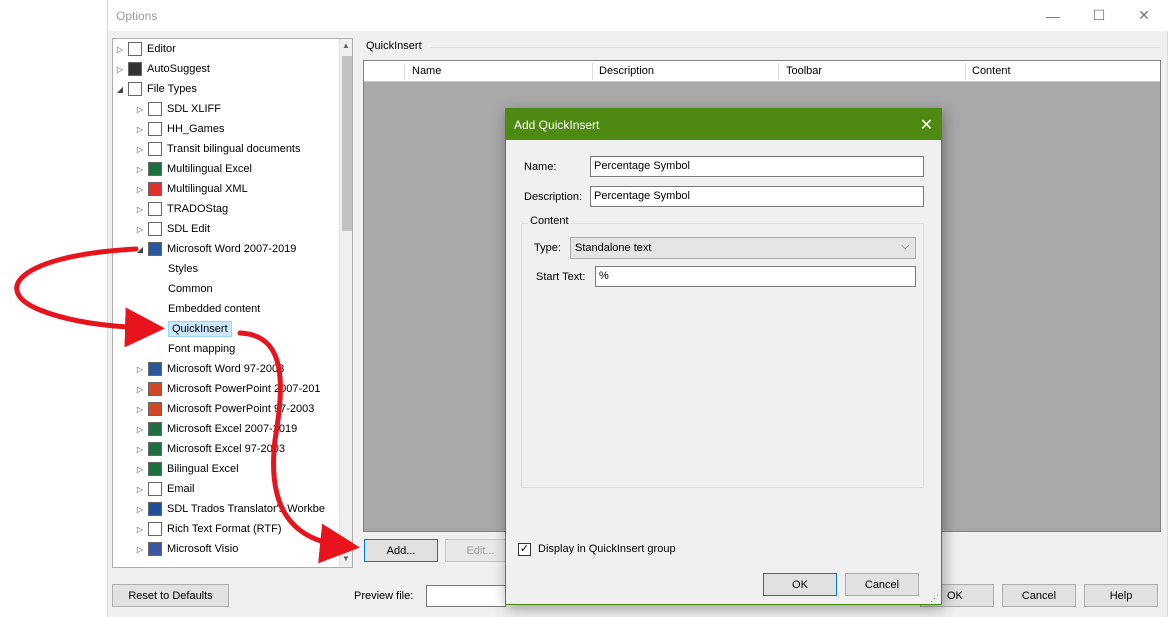  Describe the element at coordinates (757, 166) in the screenshot. I see `name-field: Percentage Symbol` at that location.